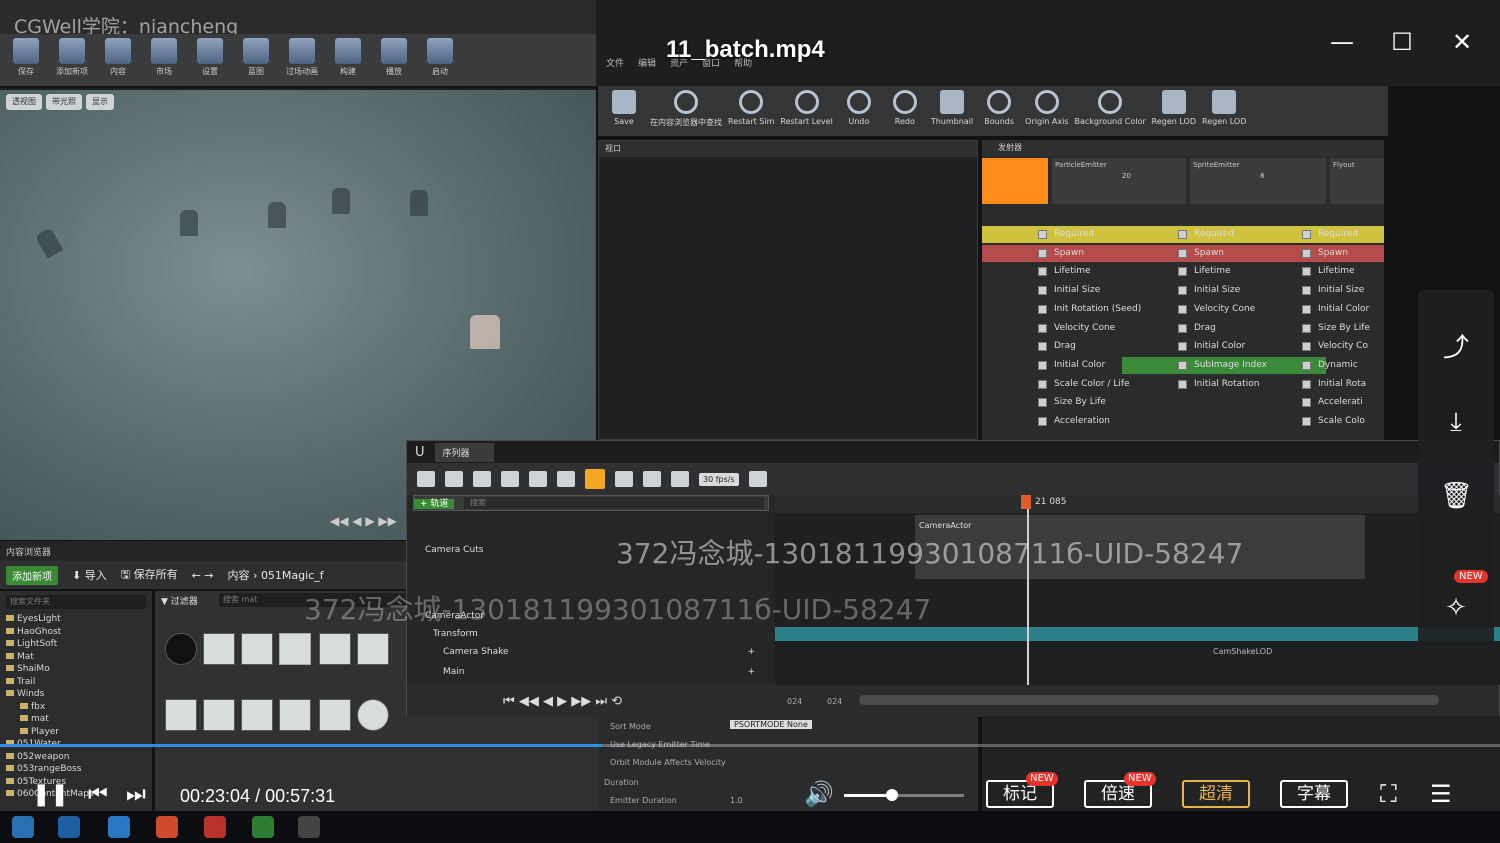 The image size is (1500, 843). What do you see at coordinates (566, 479) in the screenshot?
I see `eye-icon` at bounding box center [566, 479].